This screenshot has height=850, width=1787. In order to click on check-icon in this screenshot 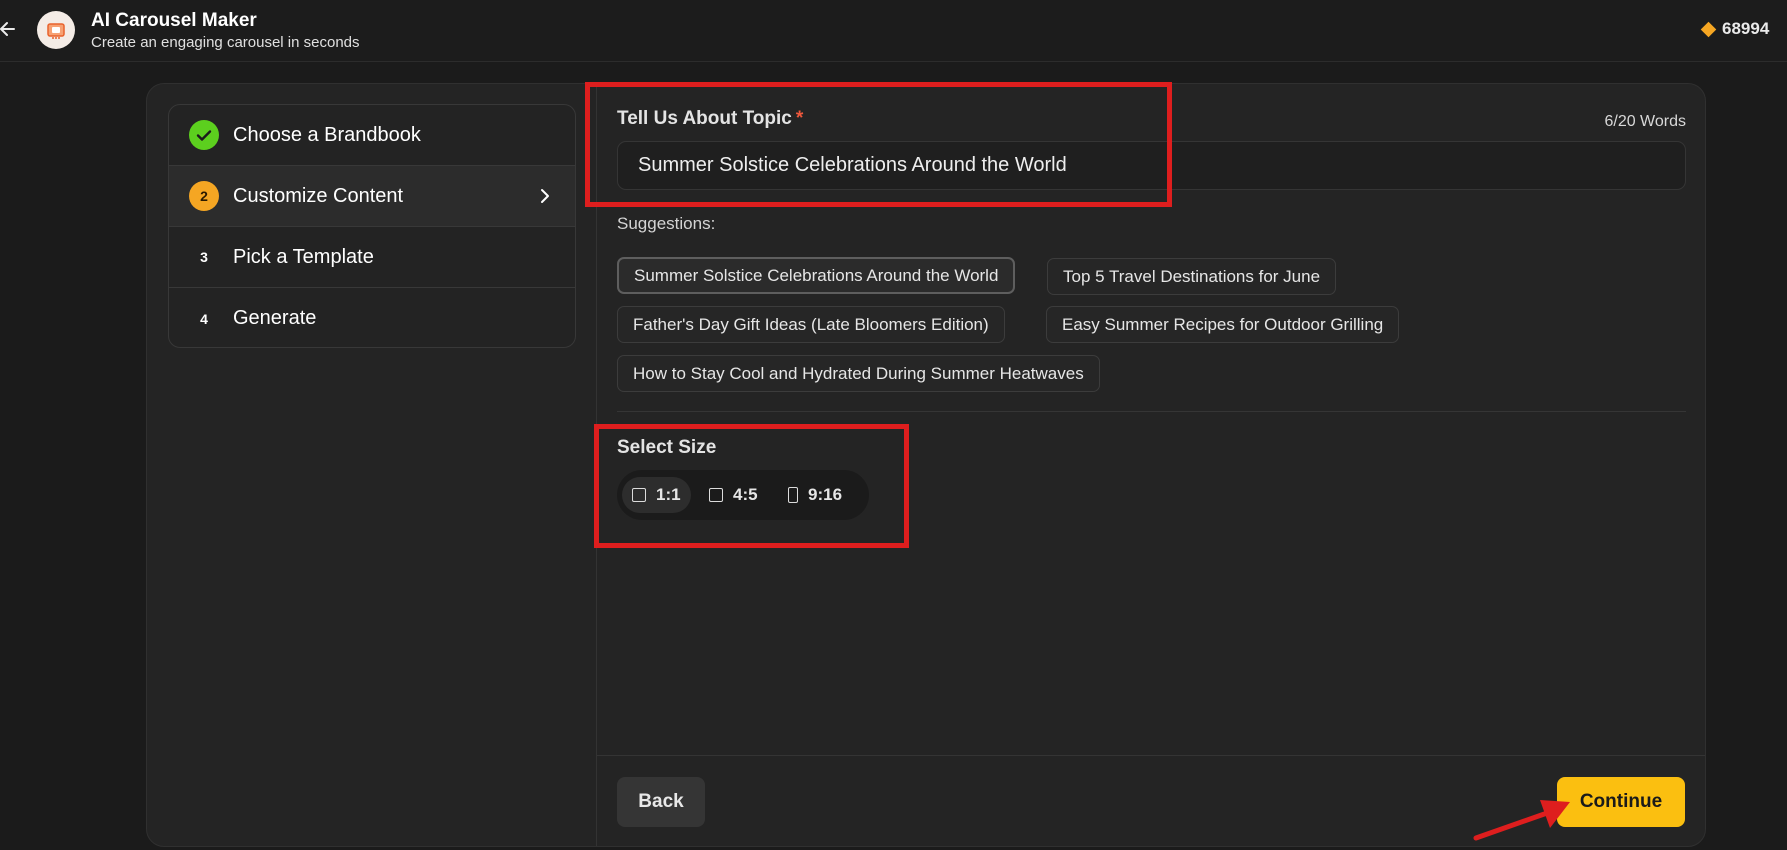, I will do `click(204, 135)`.